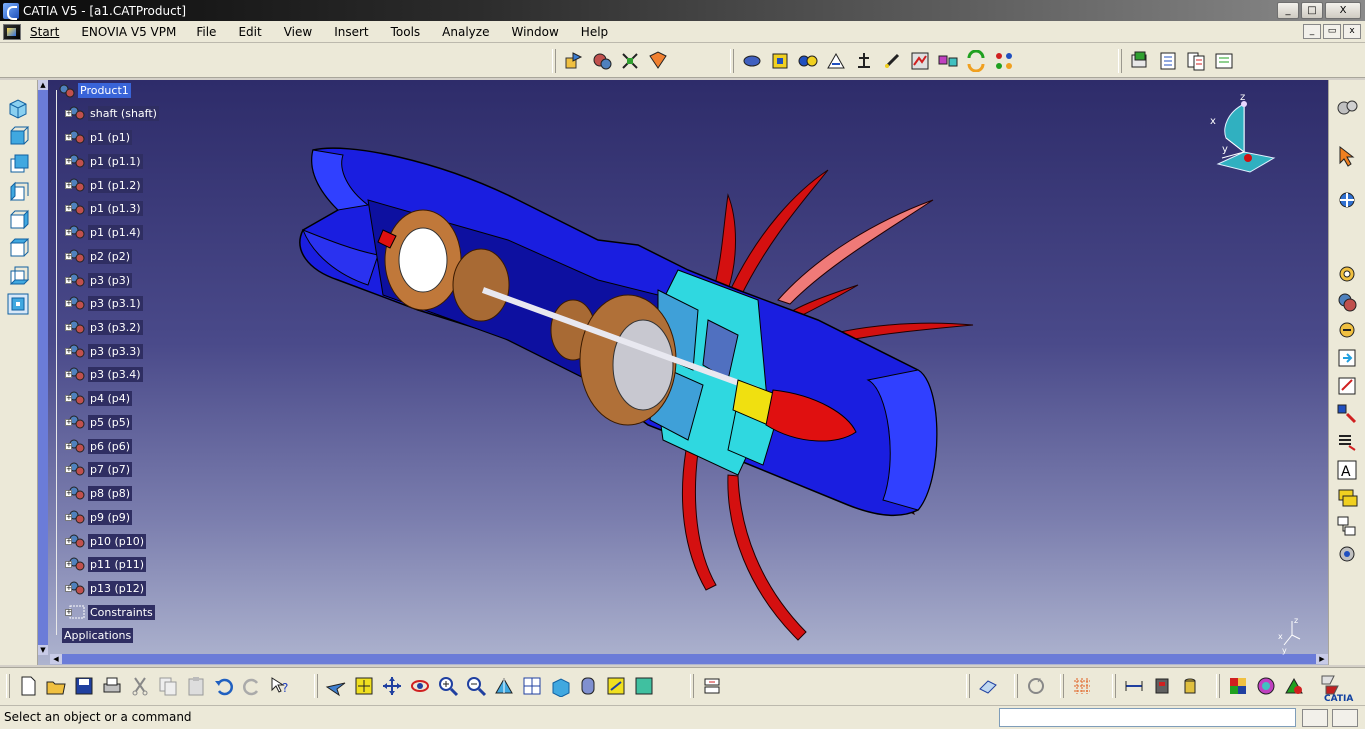 This screenshot has height=729, width=1365. I want to click on paste-icon, so click(196, 686).